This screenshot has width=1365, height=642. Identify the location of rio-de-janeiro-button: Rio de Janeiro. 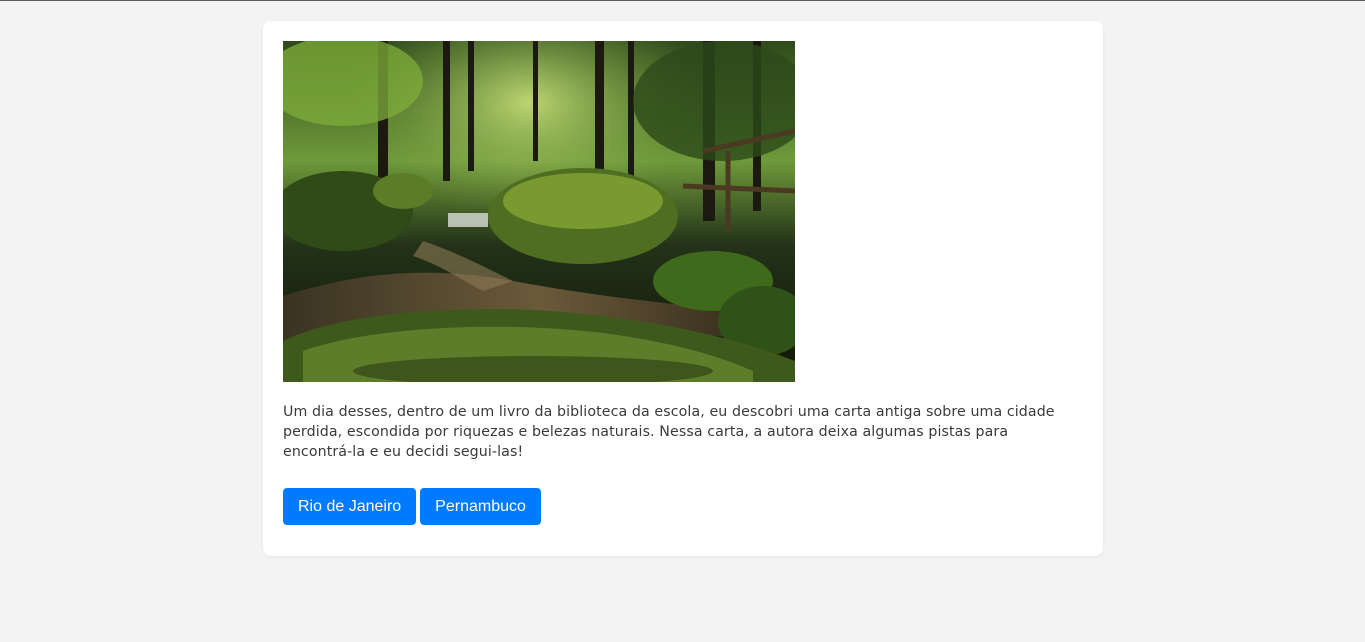
(350, 506).